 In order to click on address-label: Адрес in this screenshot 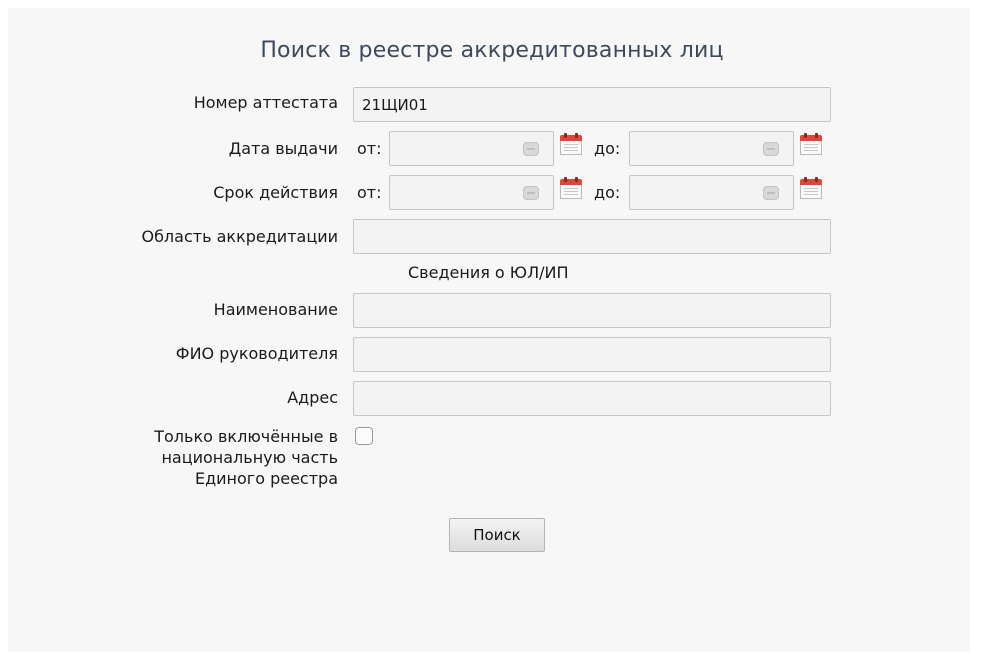, I will do `click(312, 397)`.